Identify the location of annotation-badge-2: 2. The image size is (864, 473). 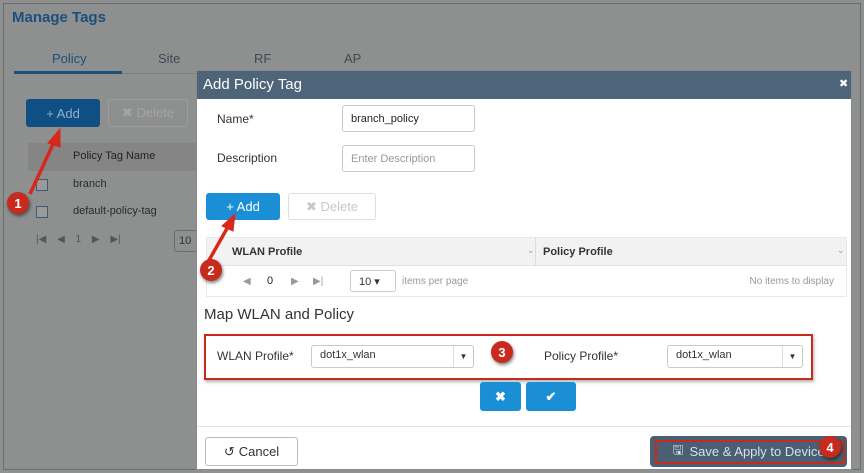
(211, 270).